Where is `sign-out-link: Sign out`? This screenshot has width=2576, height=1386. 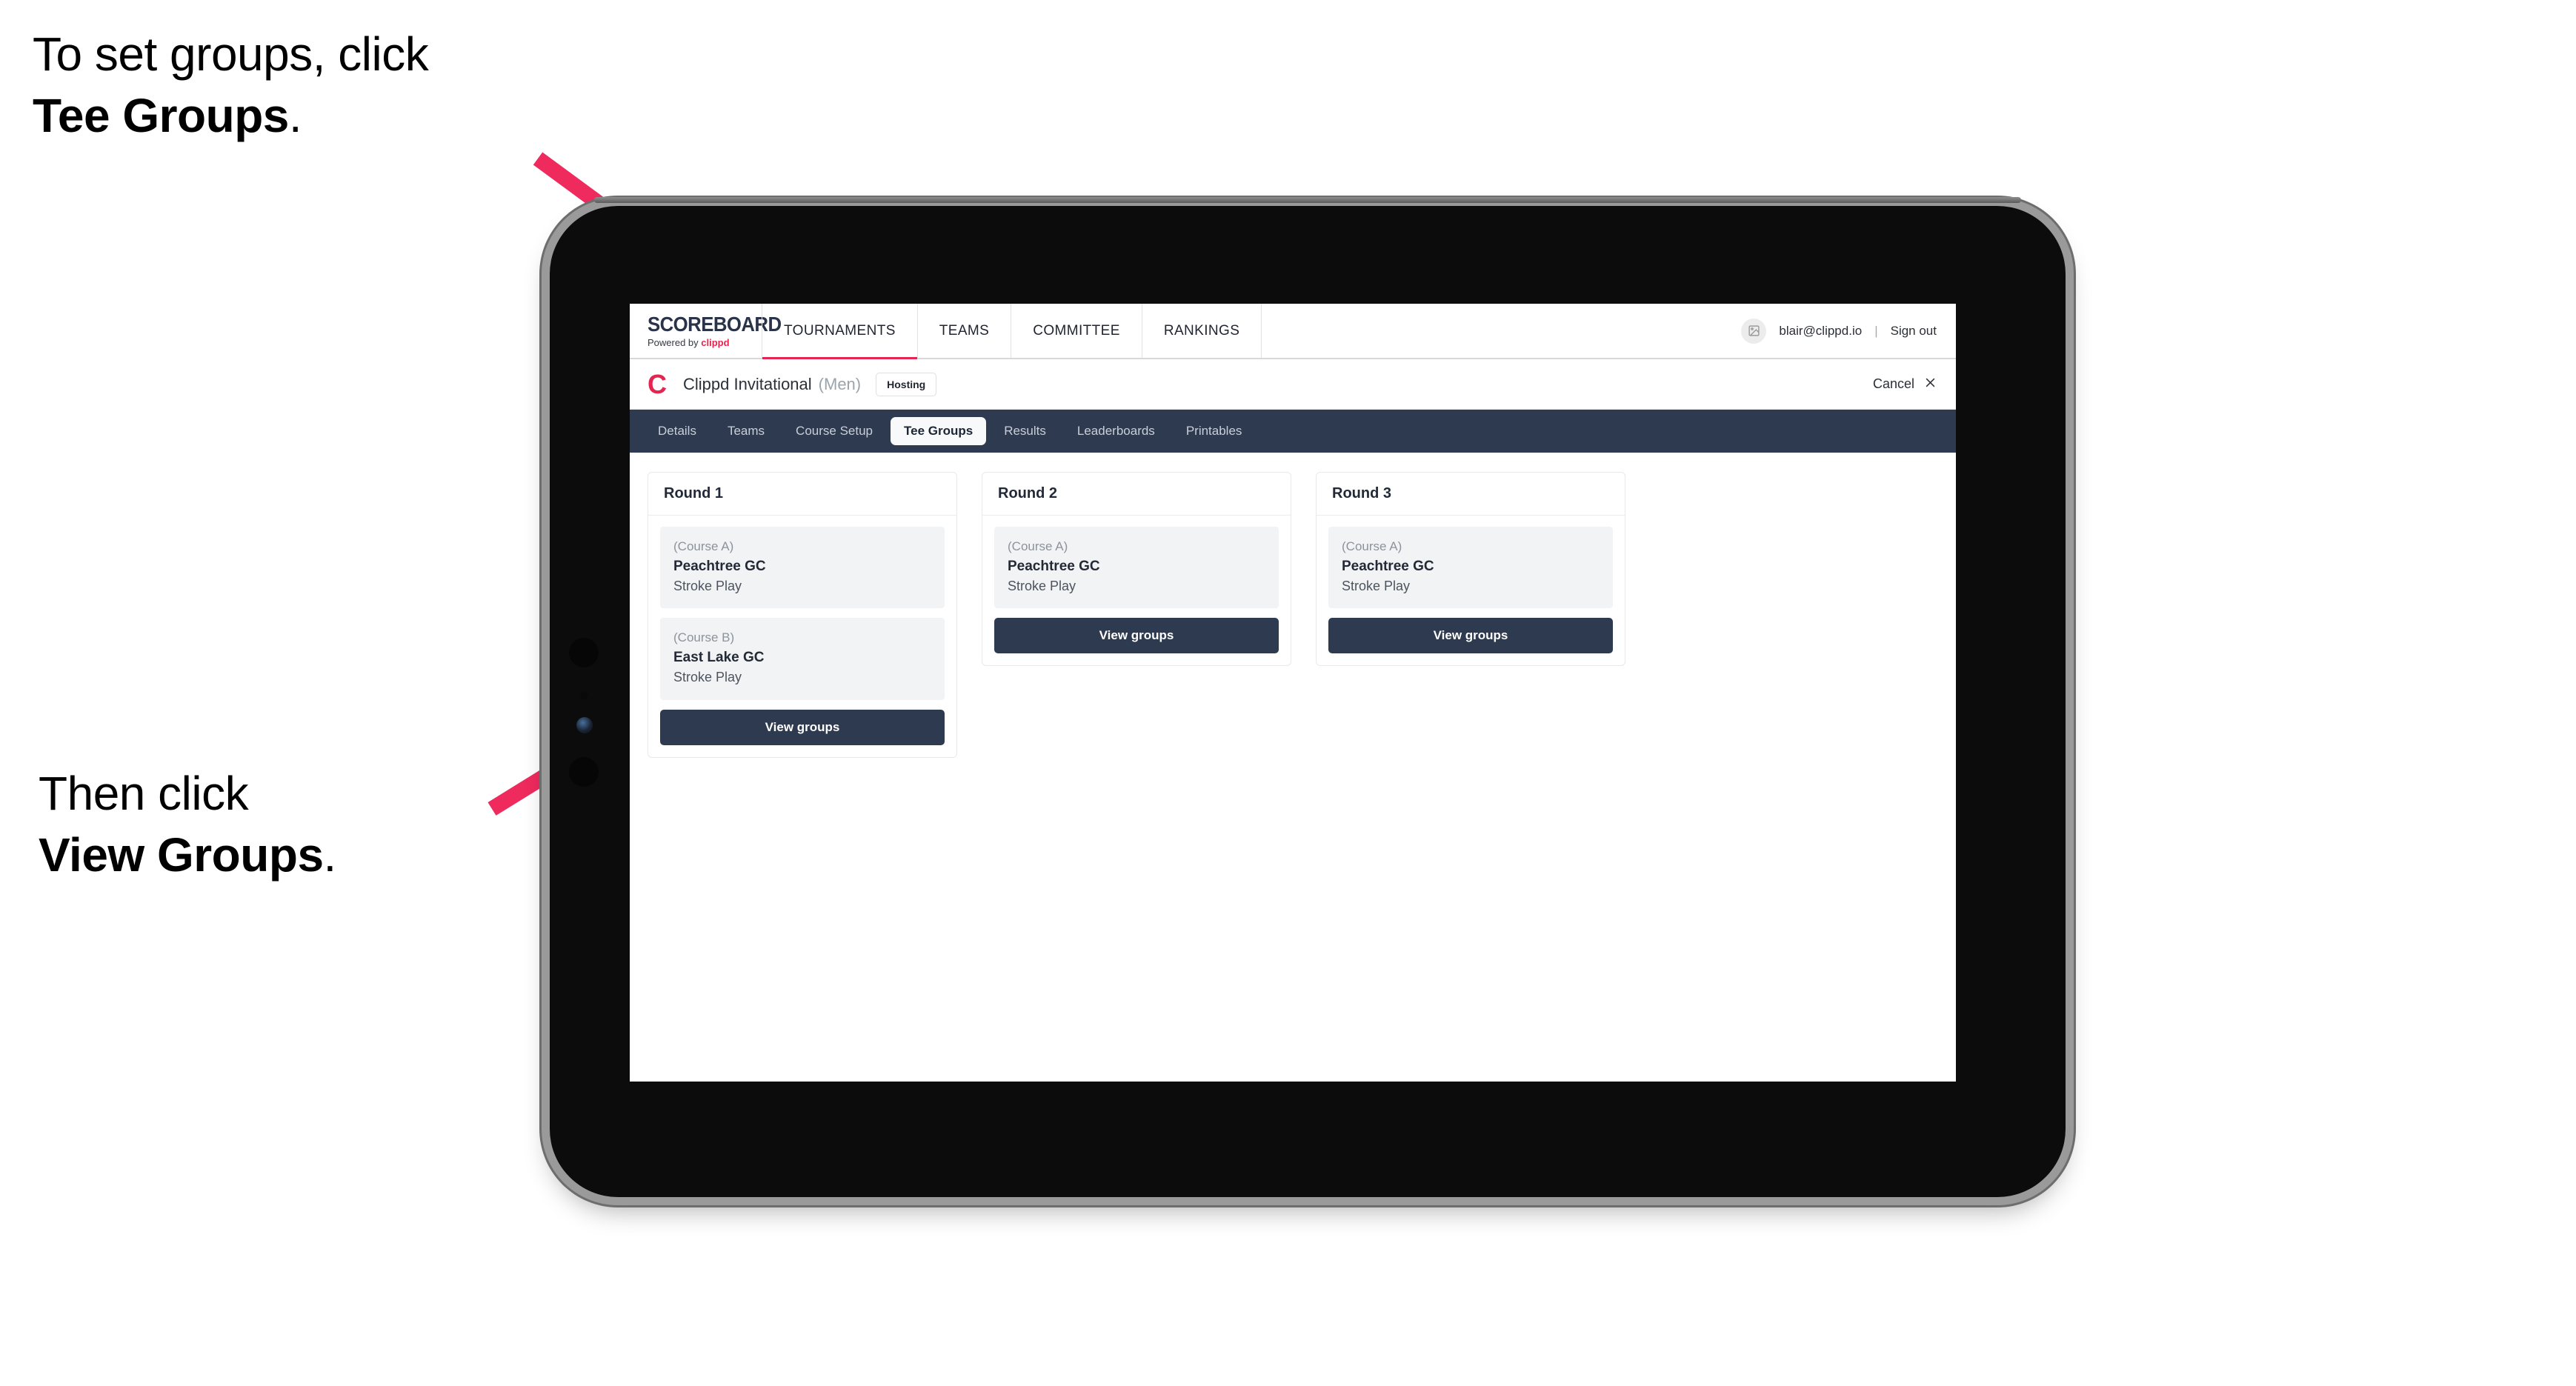
sign-out-link: Sign out is located at coordinates (1914, 331).